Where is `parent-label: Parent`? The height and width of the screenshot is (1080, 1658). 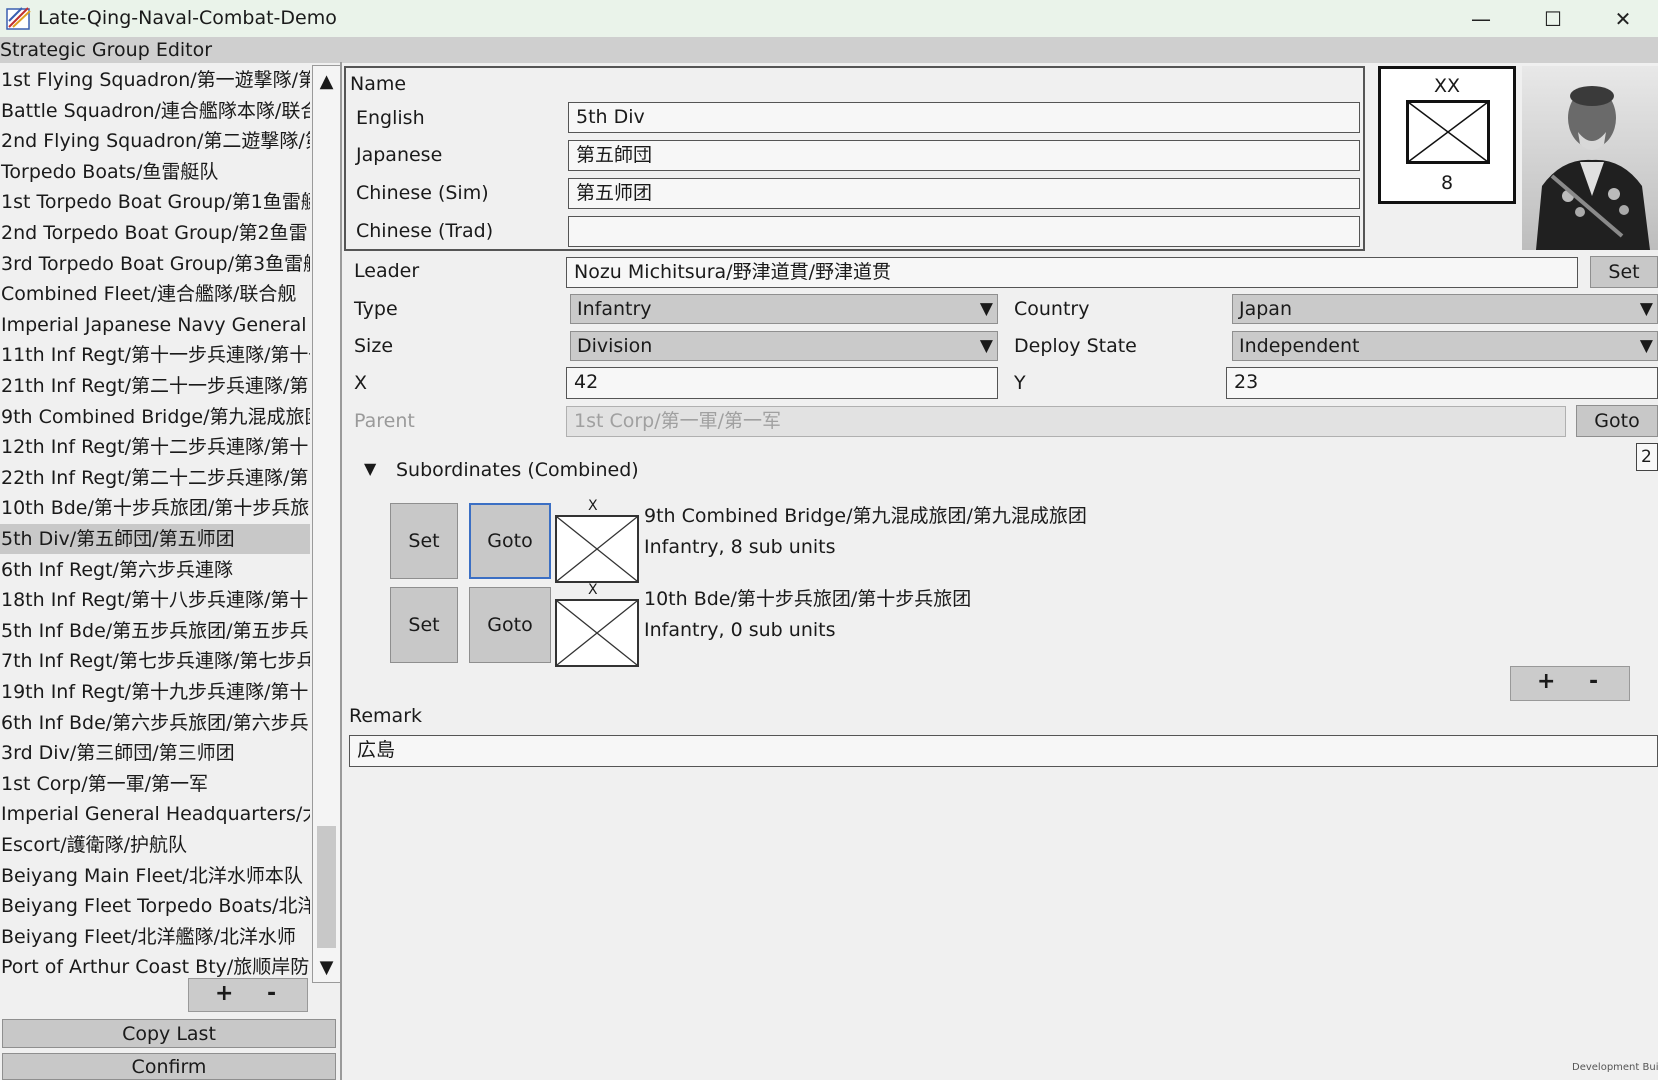 parent-label: Parent is located at coordinates (384, 421).